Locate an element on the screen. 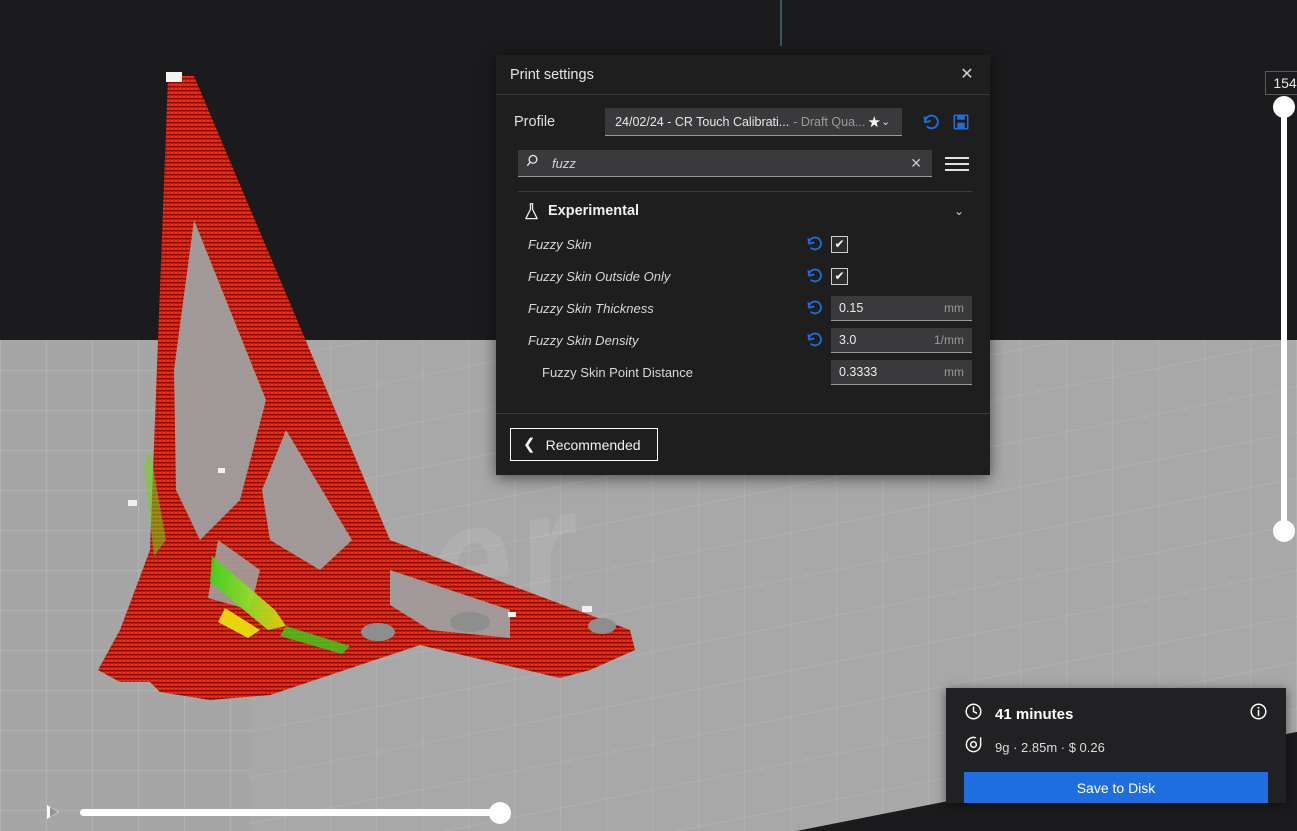 The height and width of the screenshot is (831, 1297). setting-value-input: 0.15 mm is located at coordinates (901, 308).